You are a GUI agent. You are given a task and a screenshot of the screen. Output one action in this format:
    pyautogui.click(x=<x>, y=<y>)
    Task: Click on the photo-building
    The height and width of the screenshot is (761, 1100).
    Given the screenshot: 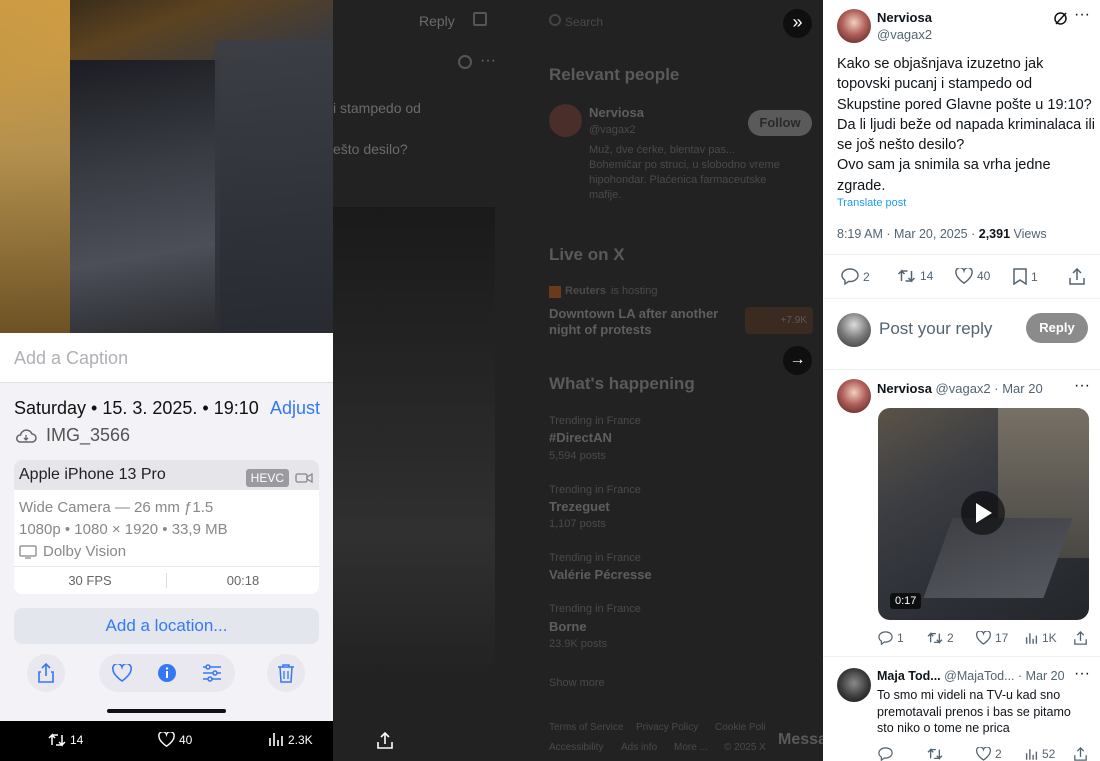 What is the action you would take?
    pyautogui.click(x=274, y=186)
    